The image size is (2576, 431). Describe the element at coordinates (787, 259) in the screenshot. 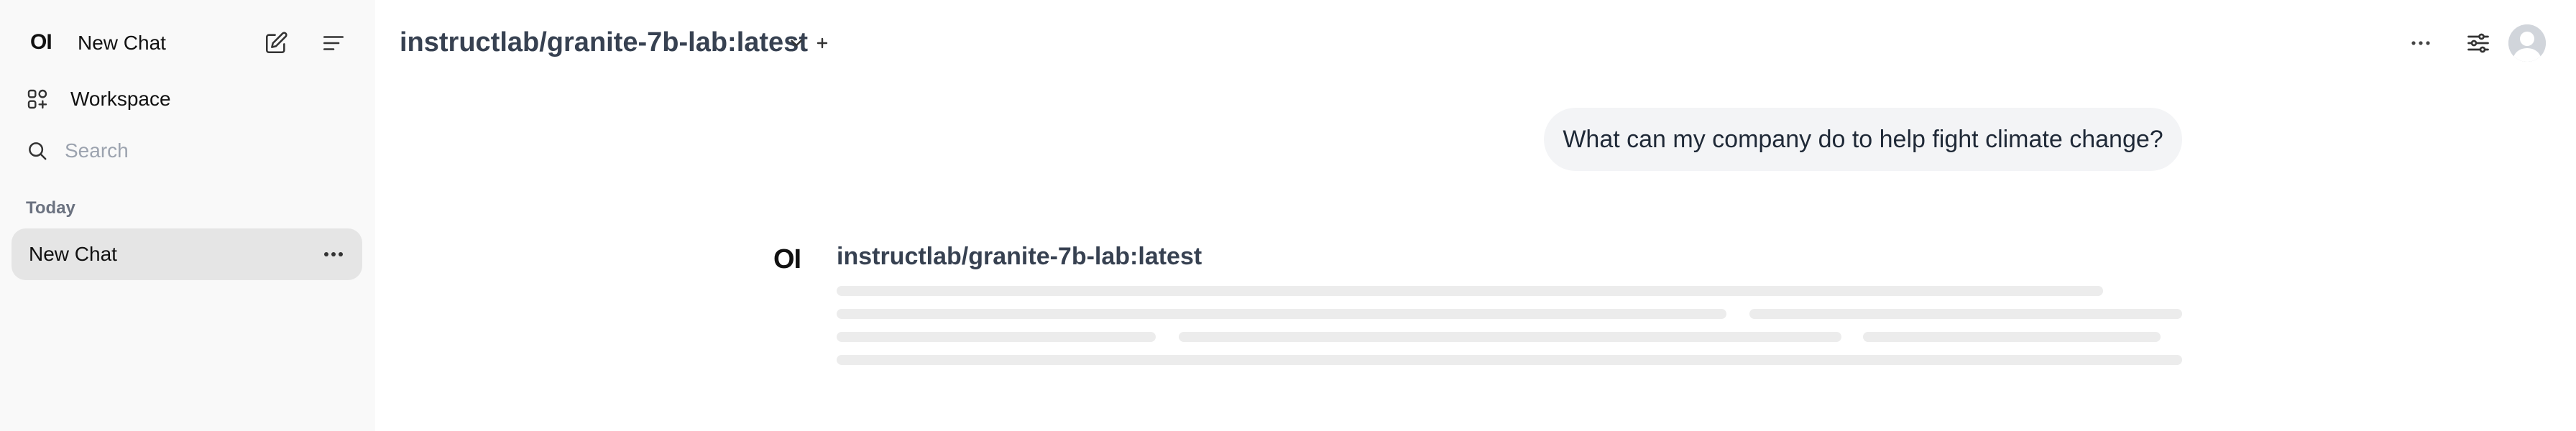

I see `assistant-avatar: OI` at that location.